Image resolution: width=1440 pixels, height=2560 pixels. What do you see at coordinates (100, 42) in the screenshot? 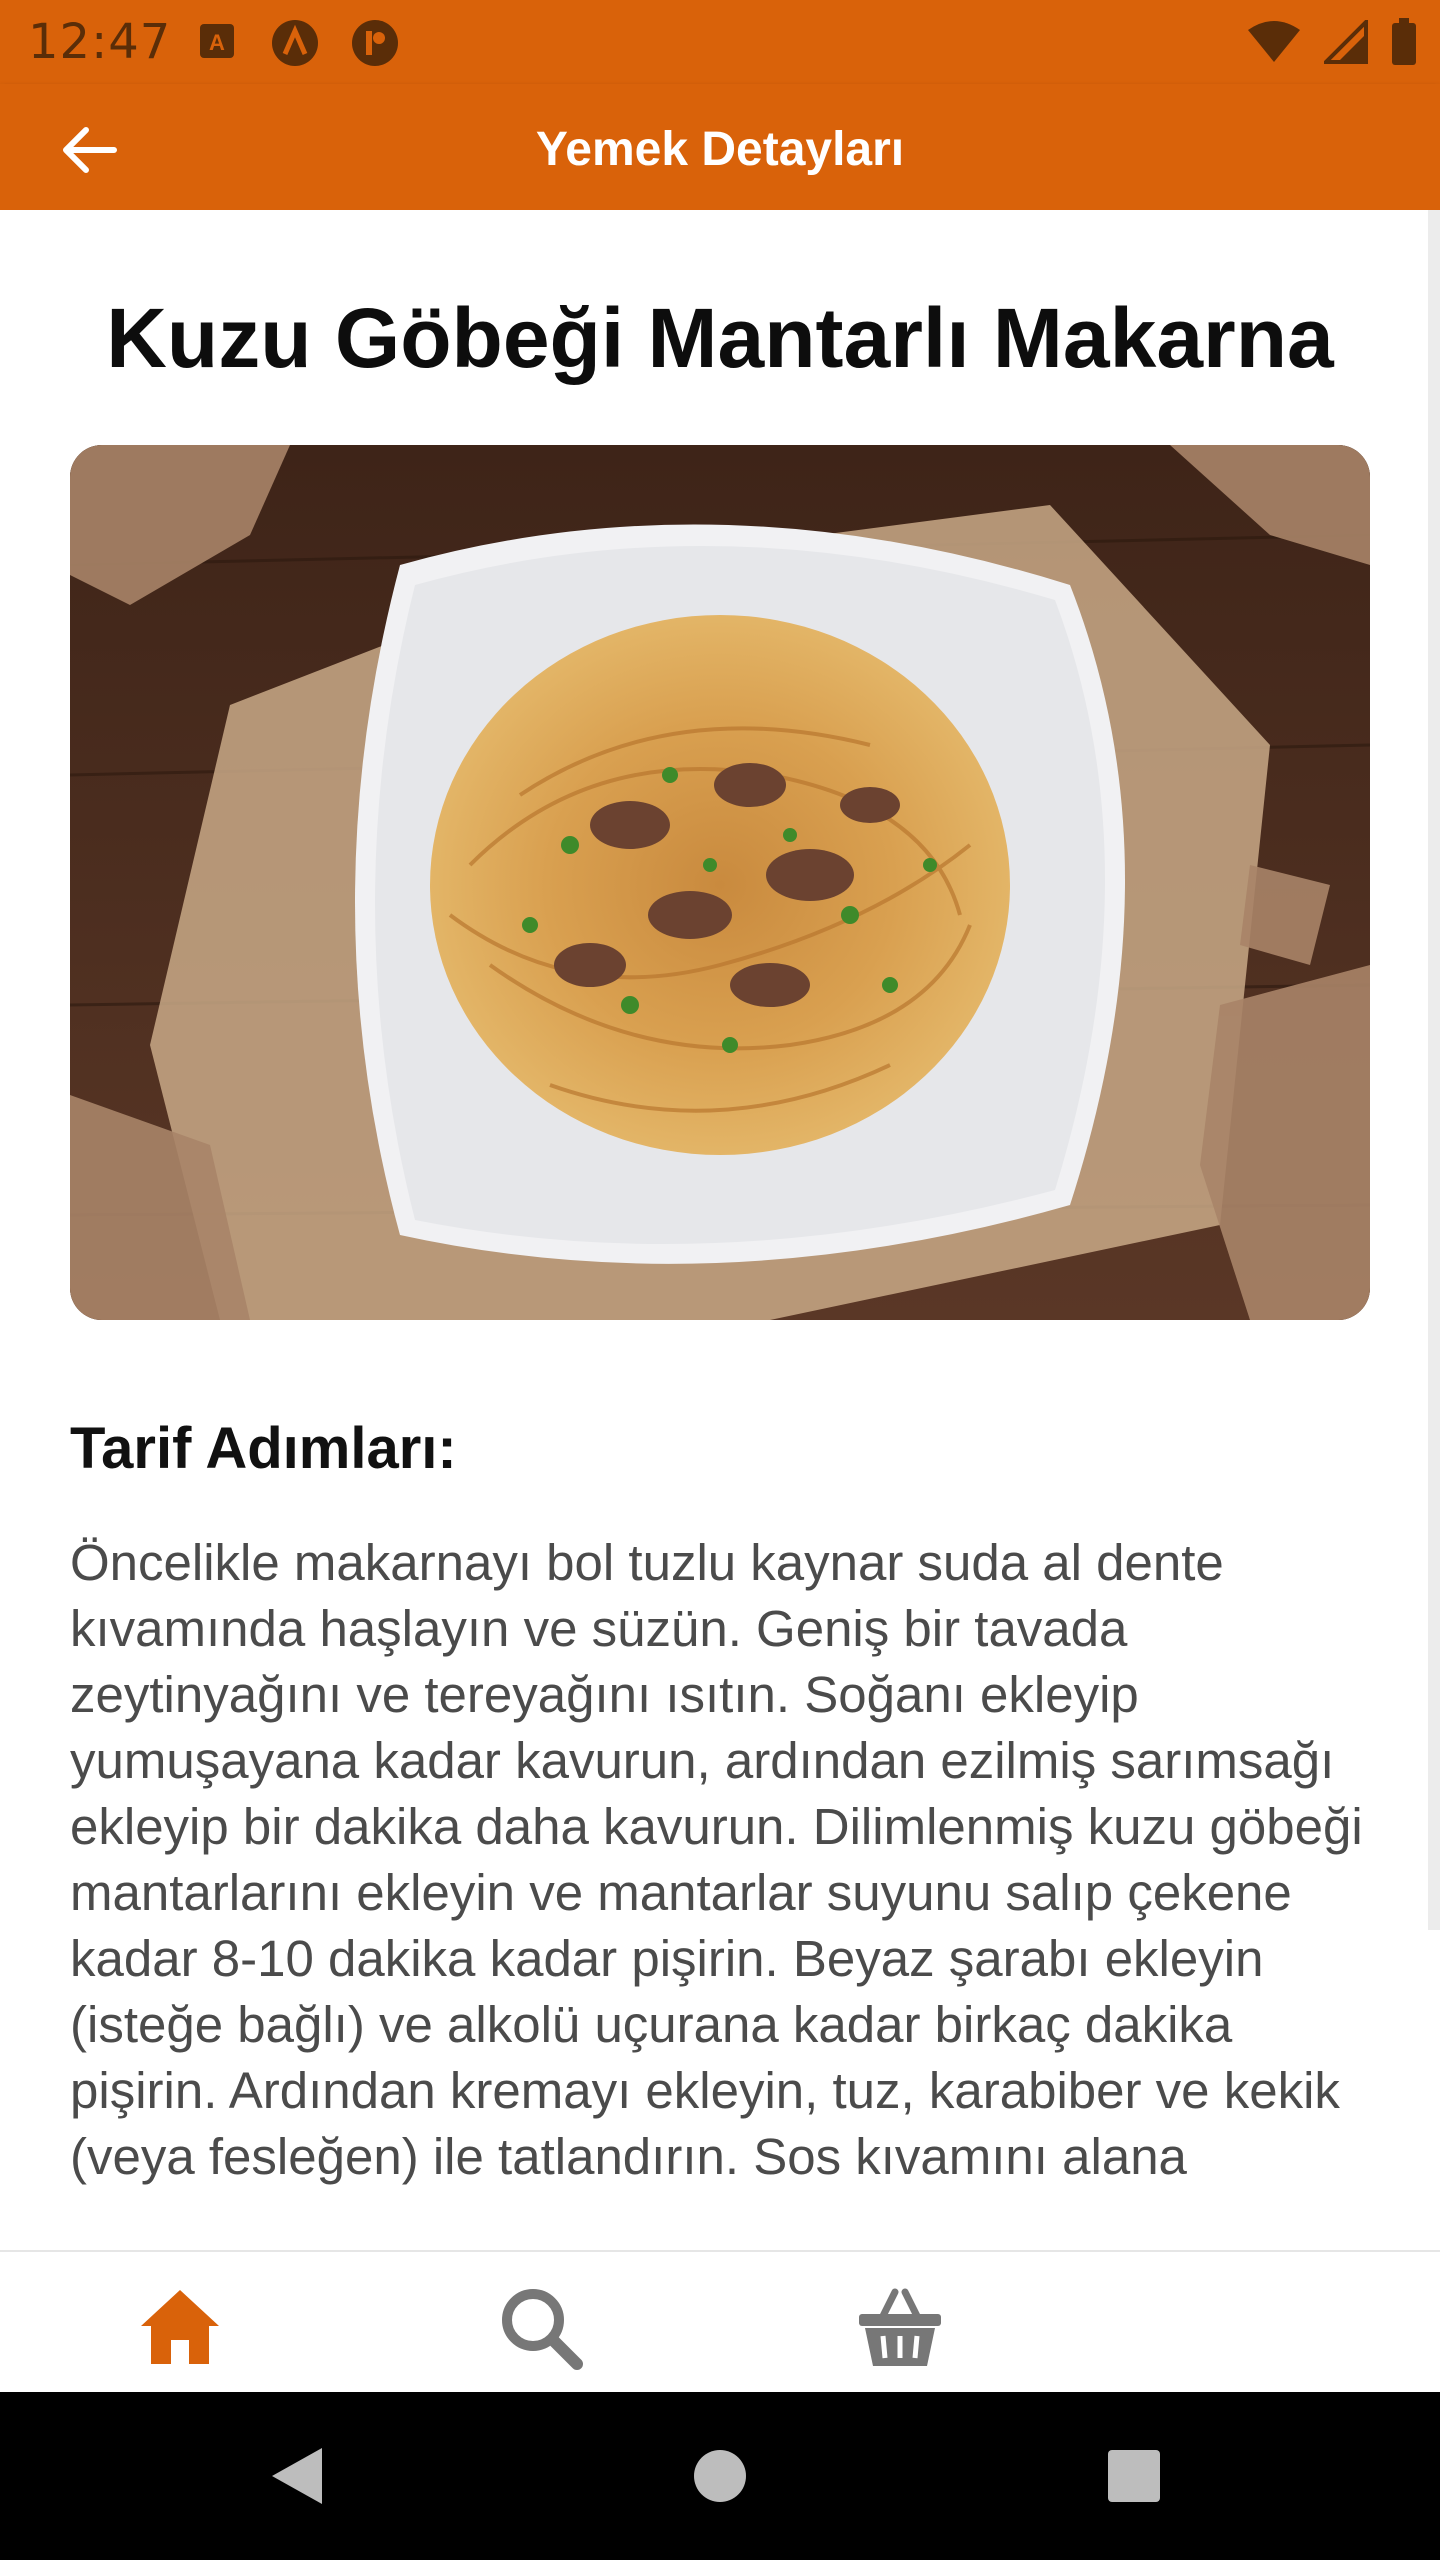
I see `status-time: 12:47` at bounding box center [100, 42].